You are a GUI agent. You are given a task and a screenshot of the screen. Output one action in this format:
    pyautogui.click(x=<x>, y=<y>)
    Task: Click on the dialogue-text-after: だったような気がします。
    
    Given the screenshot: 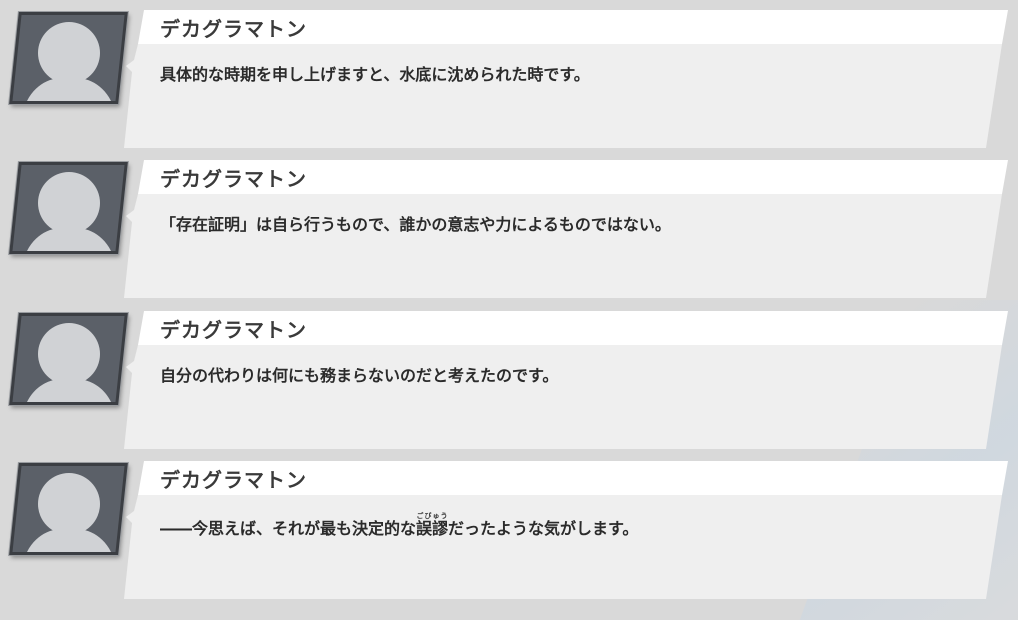 What is the action you would take?
    pyautogui.click(x=543, y=528)
    